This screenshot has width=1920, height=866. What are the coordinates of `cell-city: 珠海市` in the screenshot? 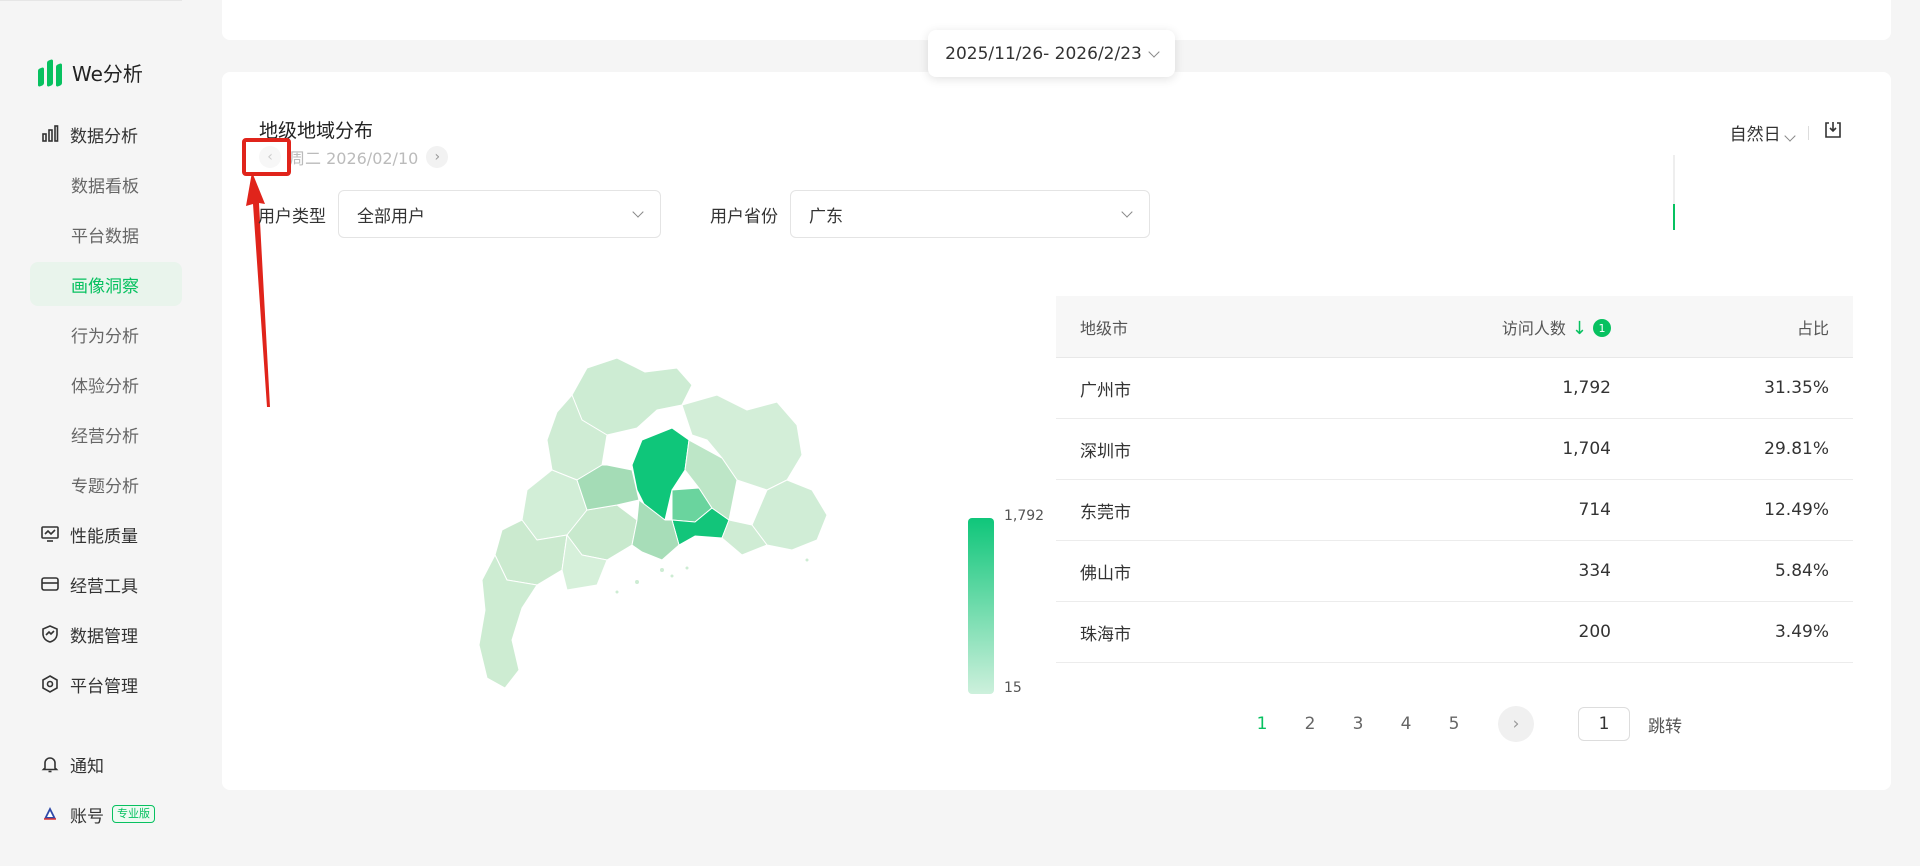 It's located at (1105, 634).